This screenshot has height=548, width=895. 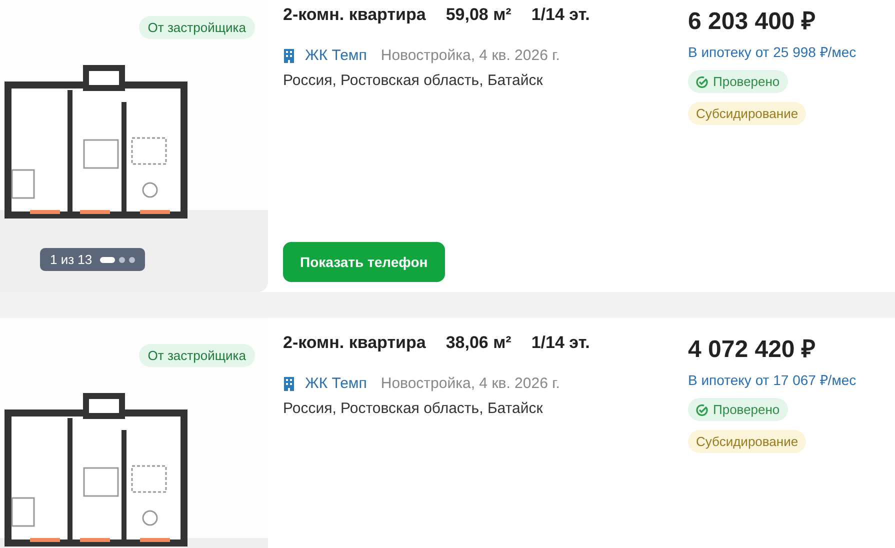 What do you see at coordinates (71, 259) in the screenshot?
I see `photo-count: 1 из 13` at bounding box center [71, 259].